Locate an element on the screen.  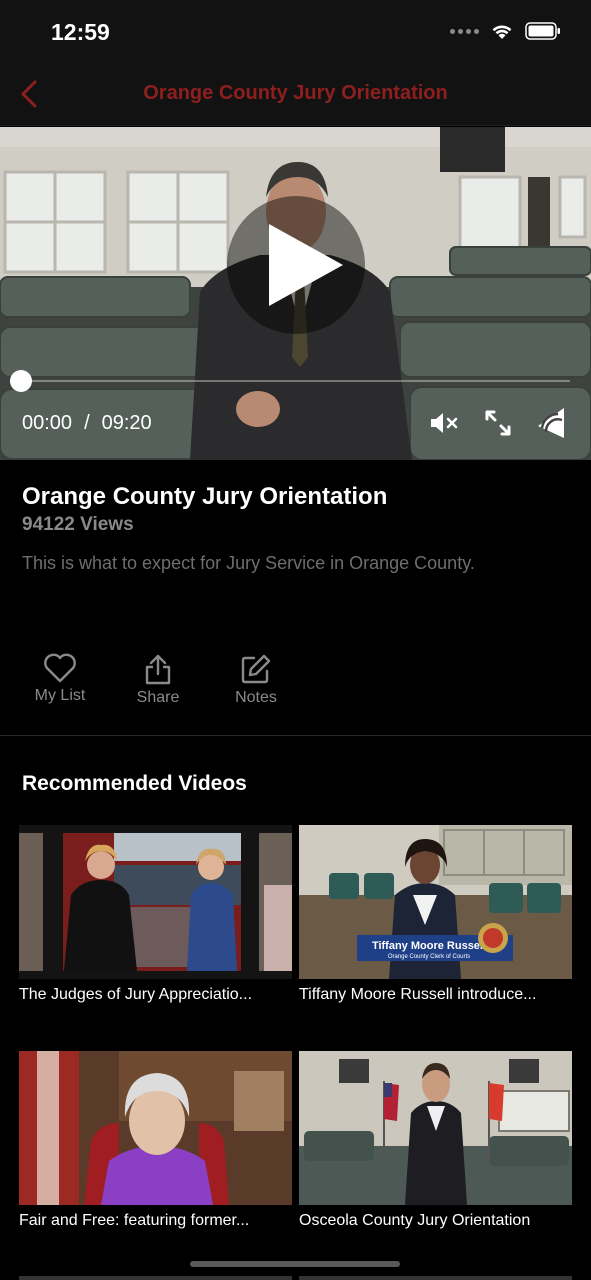
mute-button is located at coordinates (444, 423).